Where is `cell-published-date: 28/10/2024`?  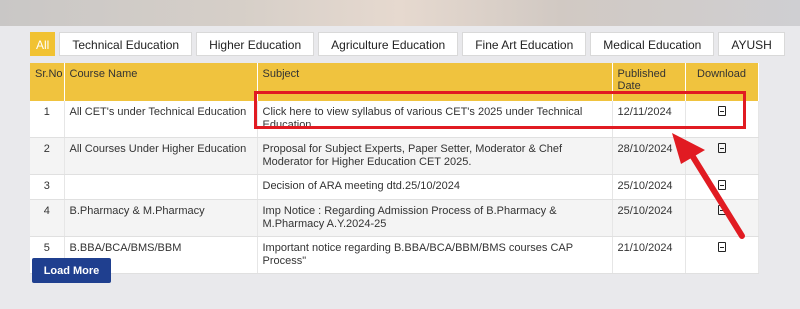 cell-published-date: 28/10/2024 is located at coordinates (649, 156).